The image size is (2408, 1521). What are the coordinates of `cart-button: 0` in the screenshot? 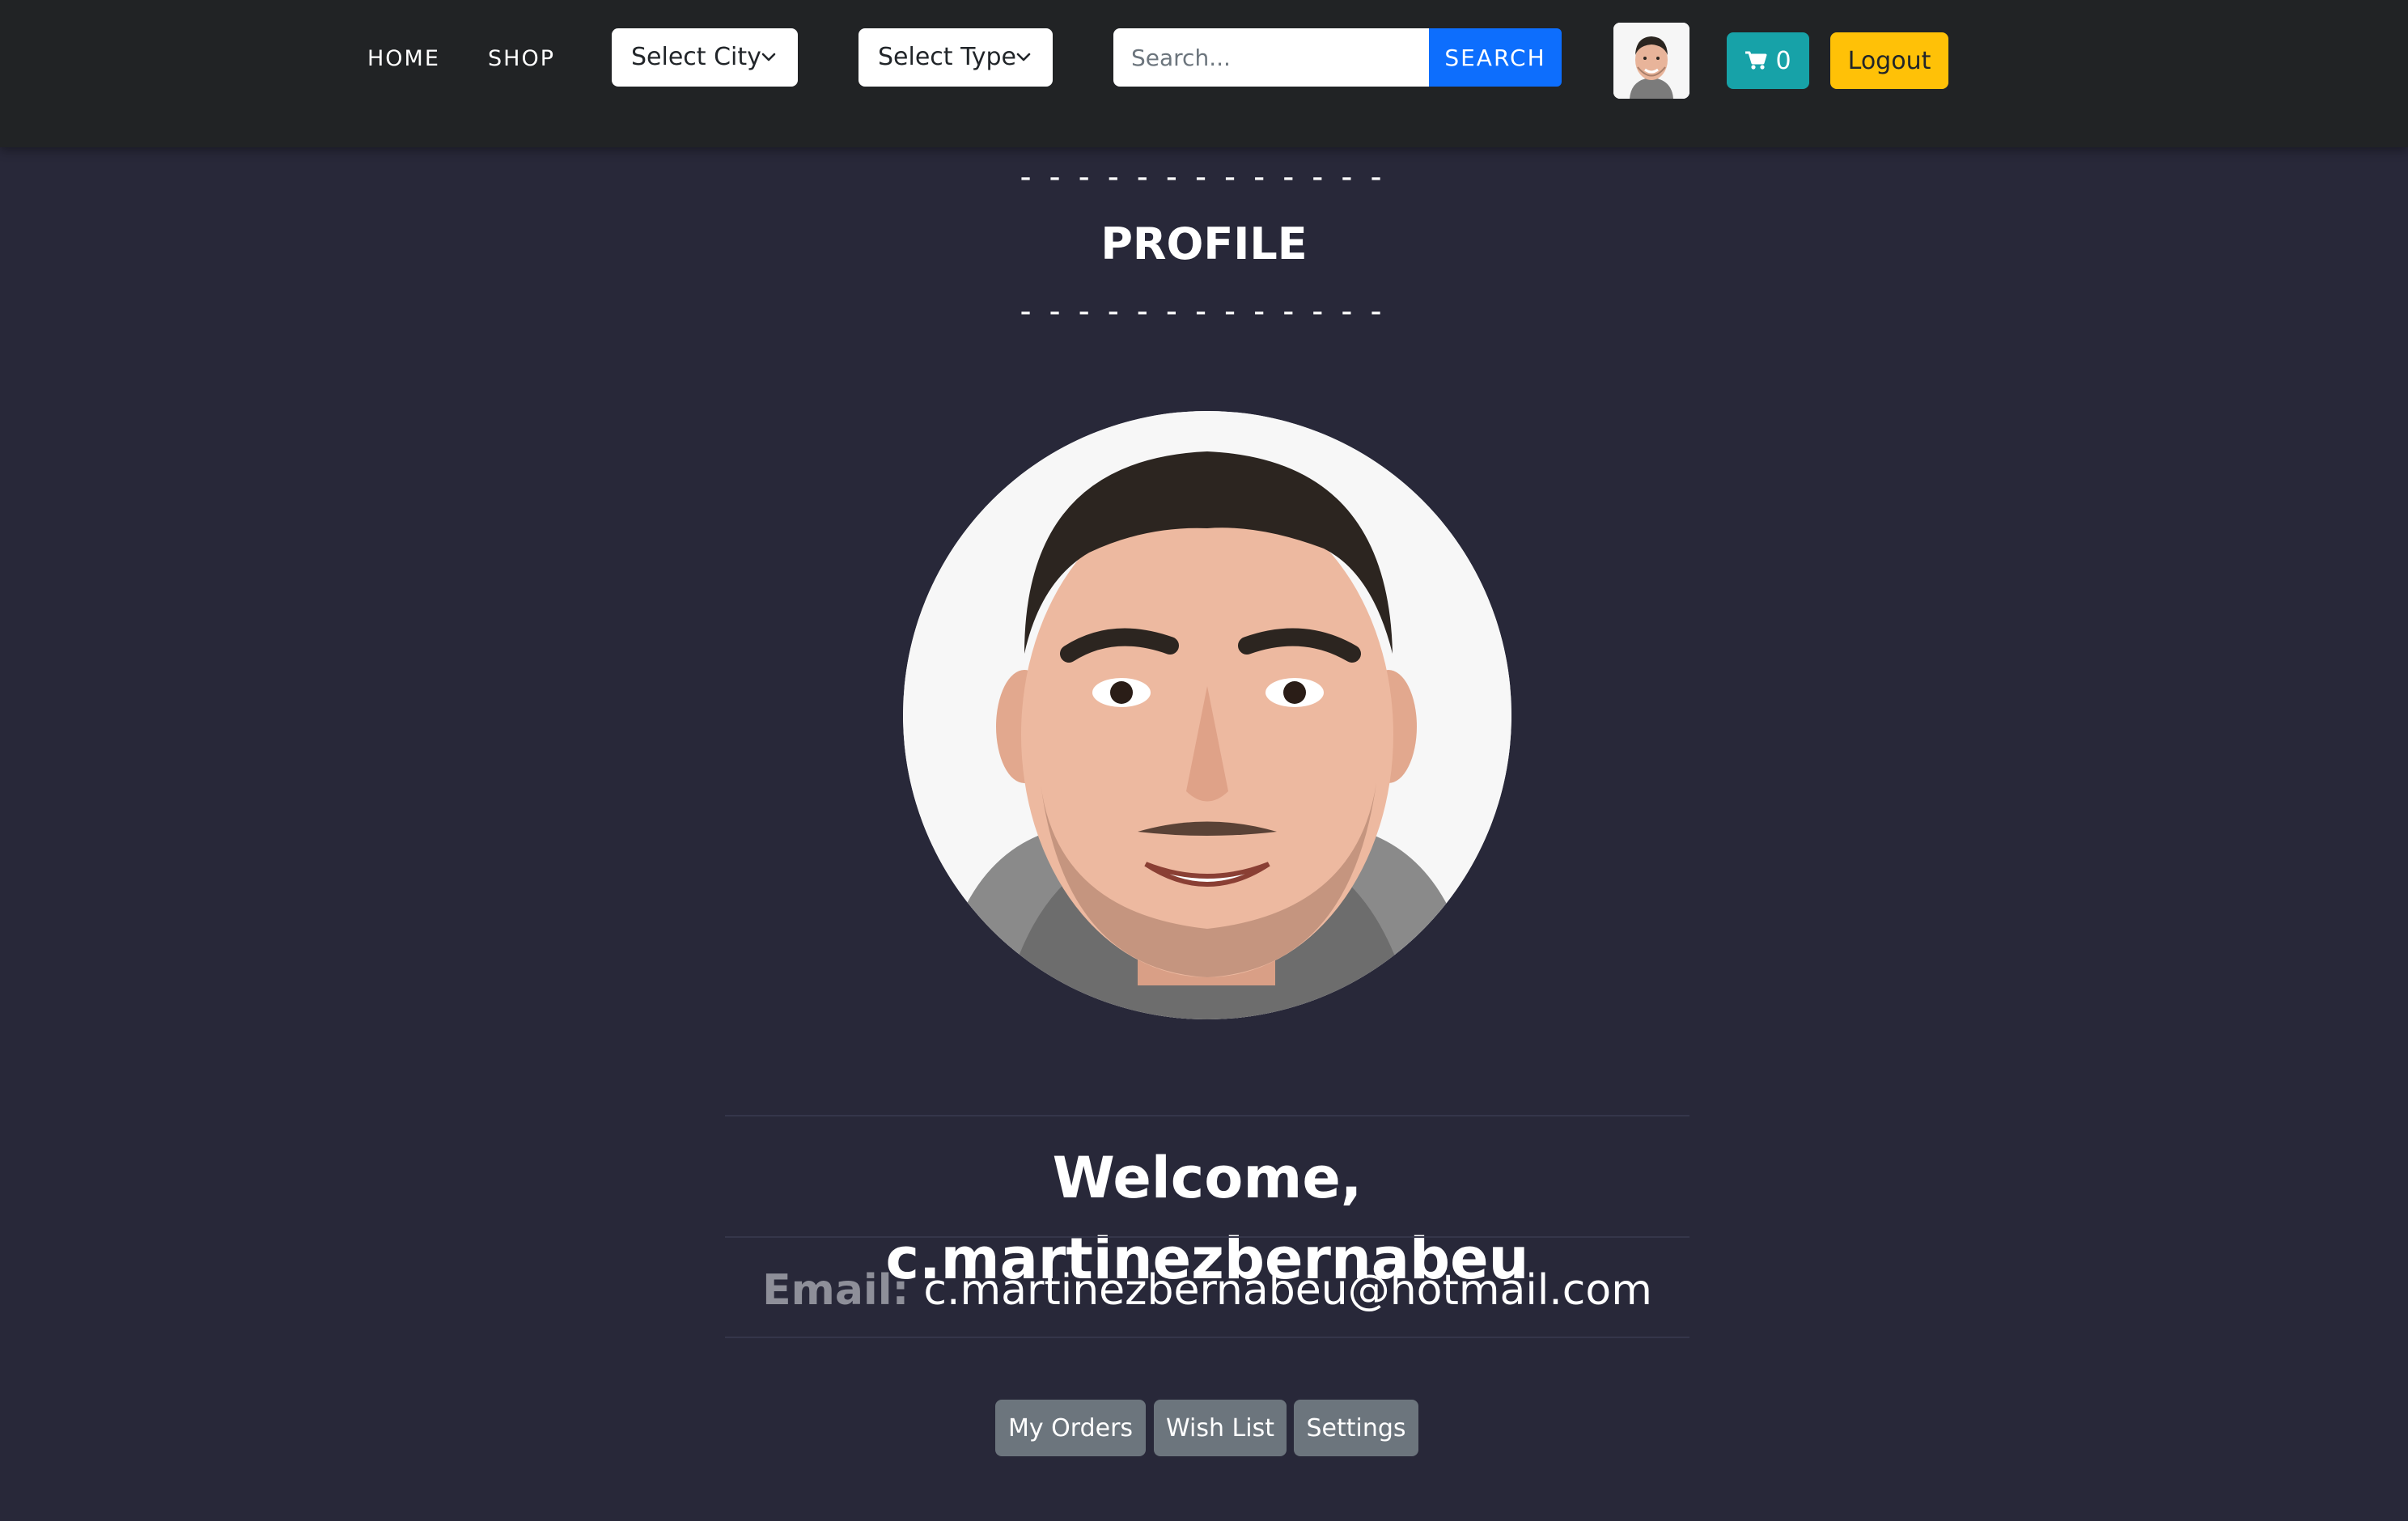 It's located at (1768, 60).